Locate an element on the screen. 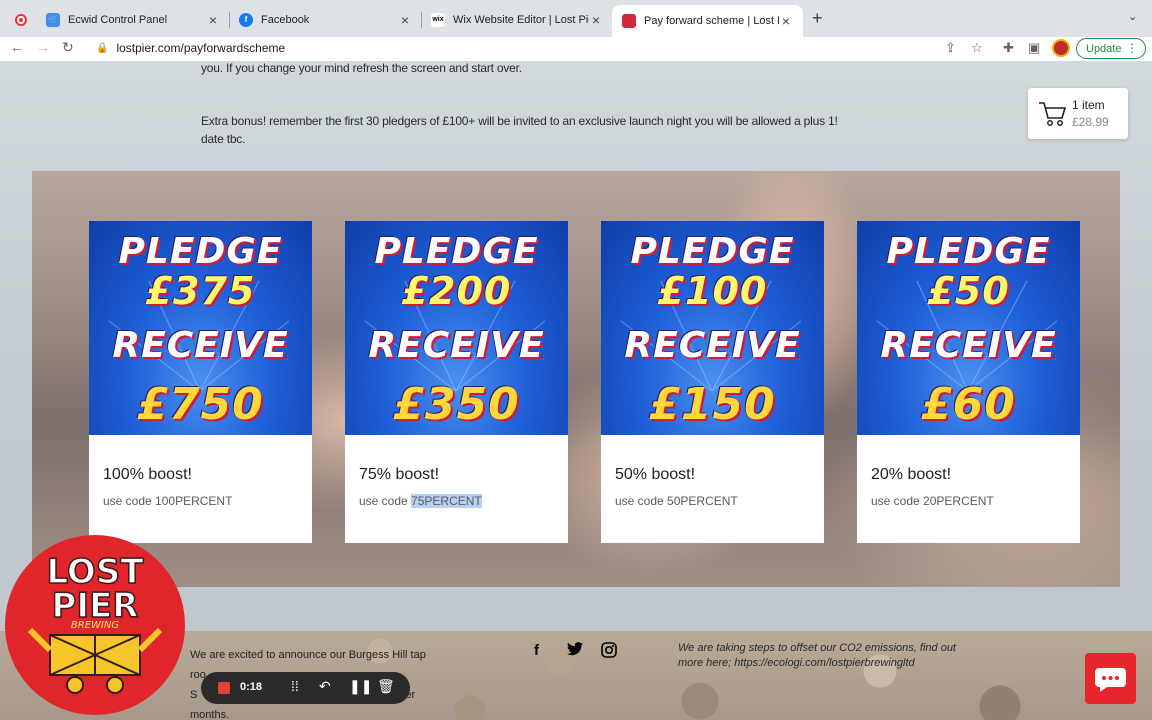  trash-icon: 🗑 is located at coordinates (386, 686).